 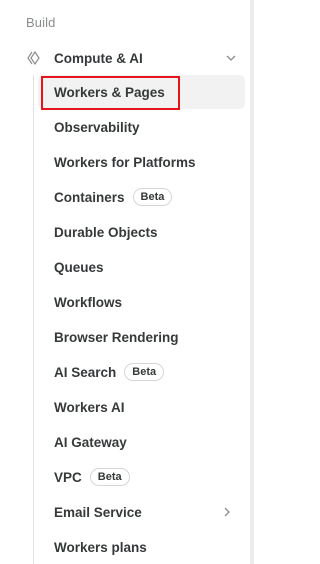 I want to click on sidebar-item-label: Durable Objects, so click(x=106, y=232).